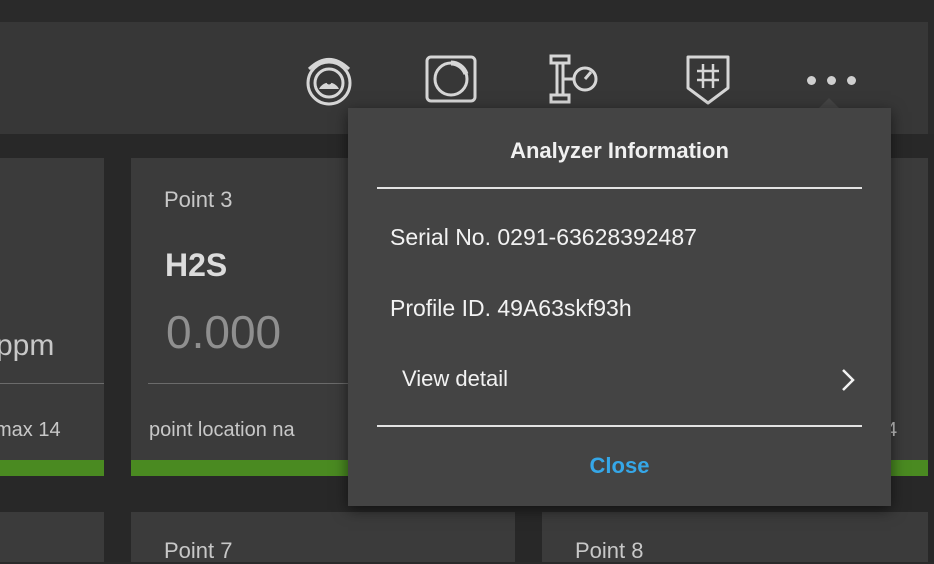  Describe the element at coordinates (735, 537) in the screenshot. I see `point-card-8: Point 8` at that location.